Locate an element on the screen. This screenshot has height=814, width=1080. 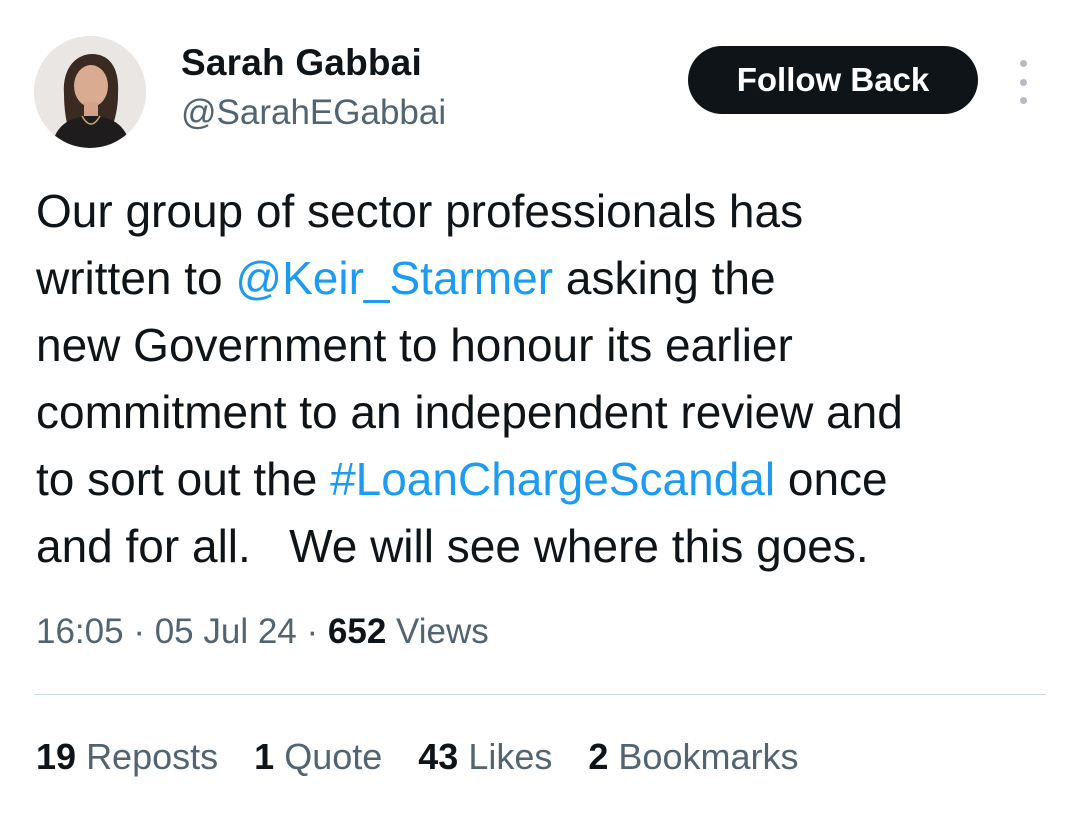
avatar is located at coordinates (90, 92).